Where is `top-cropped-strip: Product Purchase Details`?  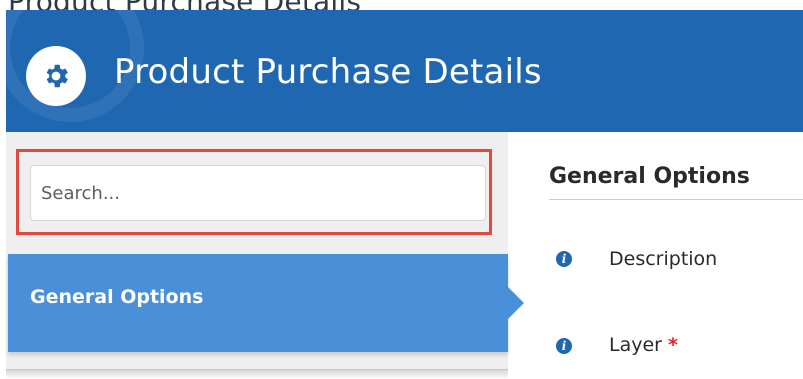
top-cropped-strip: Product Purchase Details is located at coordinates (401, 5).